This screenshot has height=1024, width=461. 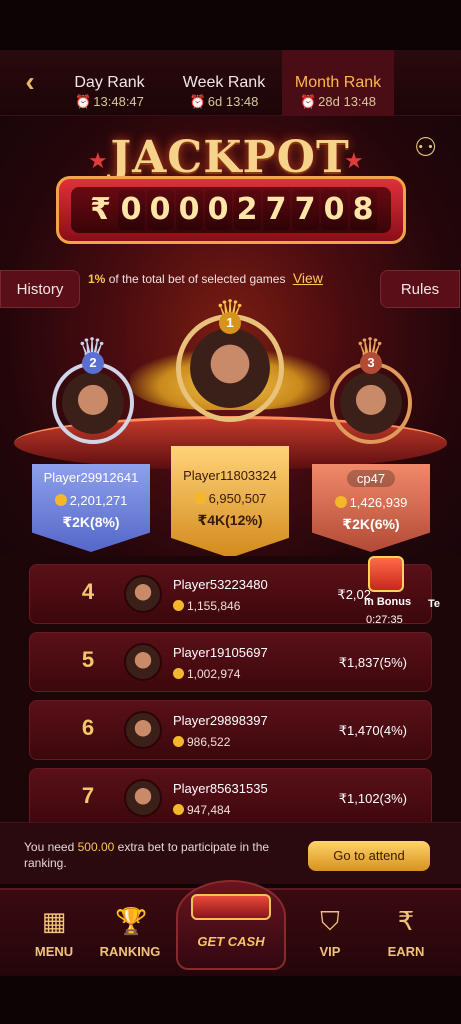 What do you see at coordinates (420, 289) in the screenshot?
I see `rules-button: Rules` at bounding box center [420, 289].